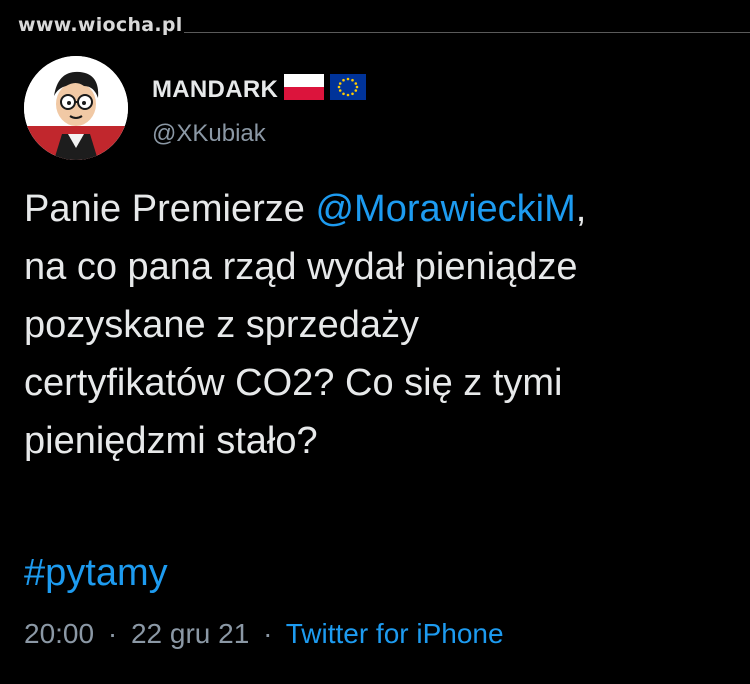 This screenshot has width=750, height=684. I want to click on author-display-name: MANDARK, so click(215, 90).